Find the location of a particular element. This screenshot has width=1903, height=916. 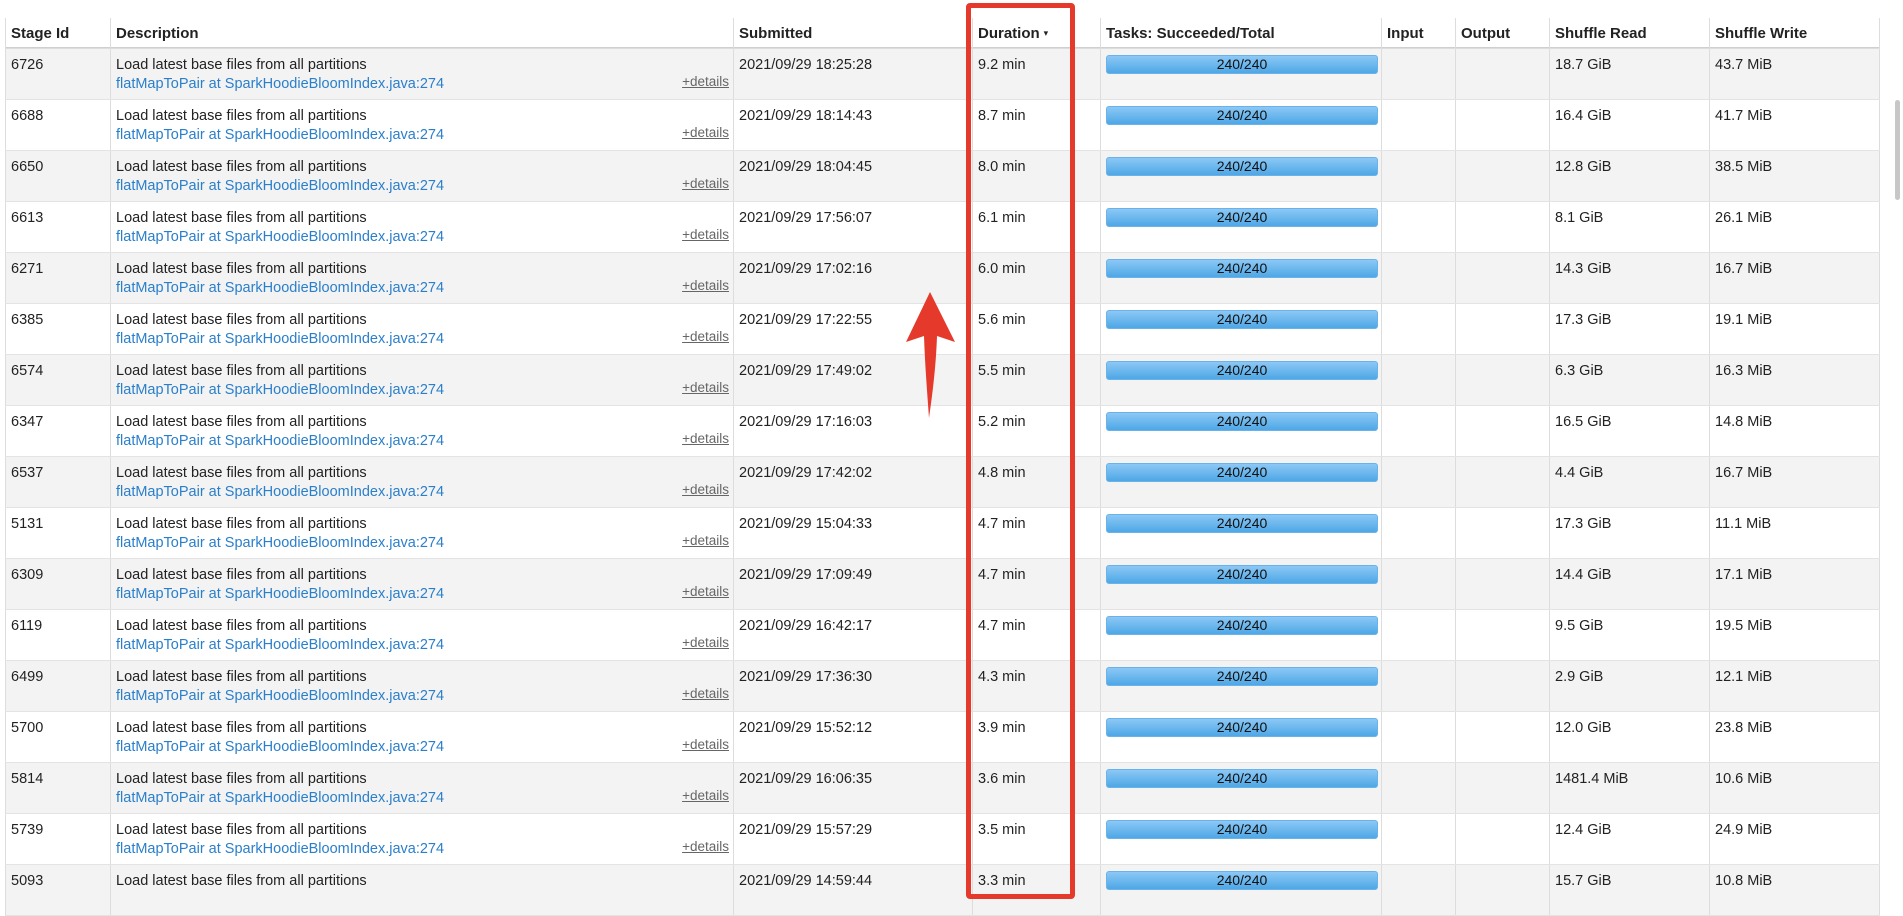

tasks-cell: 240/240 is located at coordinates (1241, 278).